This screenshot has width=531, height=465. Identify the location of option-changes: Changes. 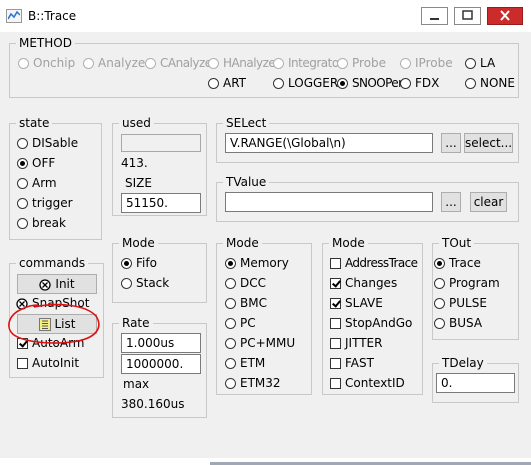
(363, 283).